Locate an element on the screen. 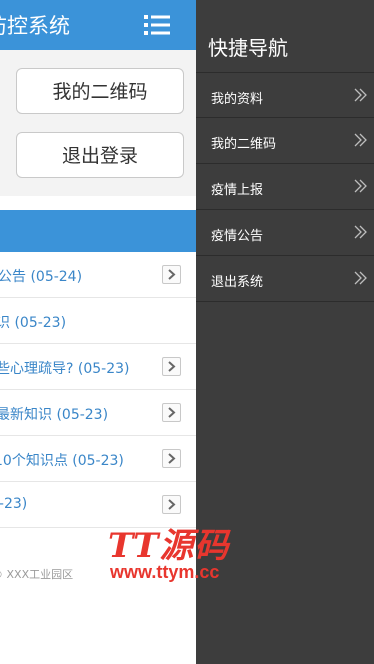 The height and width of the screenshot is (664, 374). drawer-item-exit: 退出系统 is located at coordinates (285, 279).